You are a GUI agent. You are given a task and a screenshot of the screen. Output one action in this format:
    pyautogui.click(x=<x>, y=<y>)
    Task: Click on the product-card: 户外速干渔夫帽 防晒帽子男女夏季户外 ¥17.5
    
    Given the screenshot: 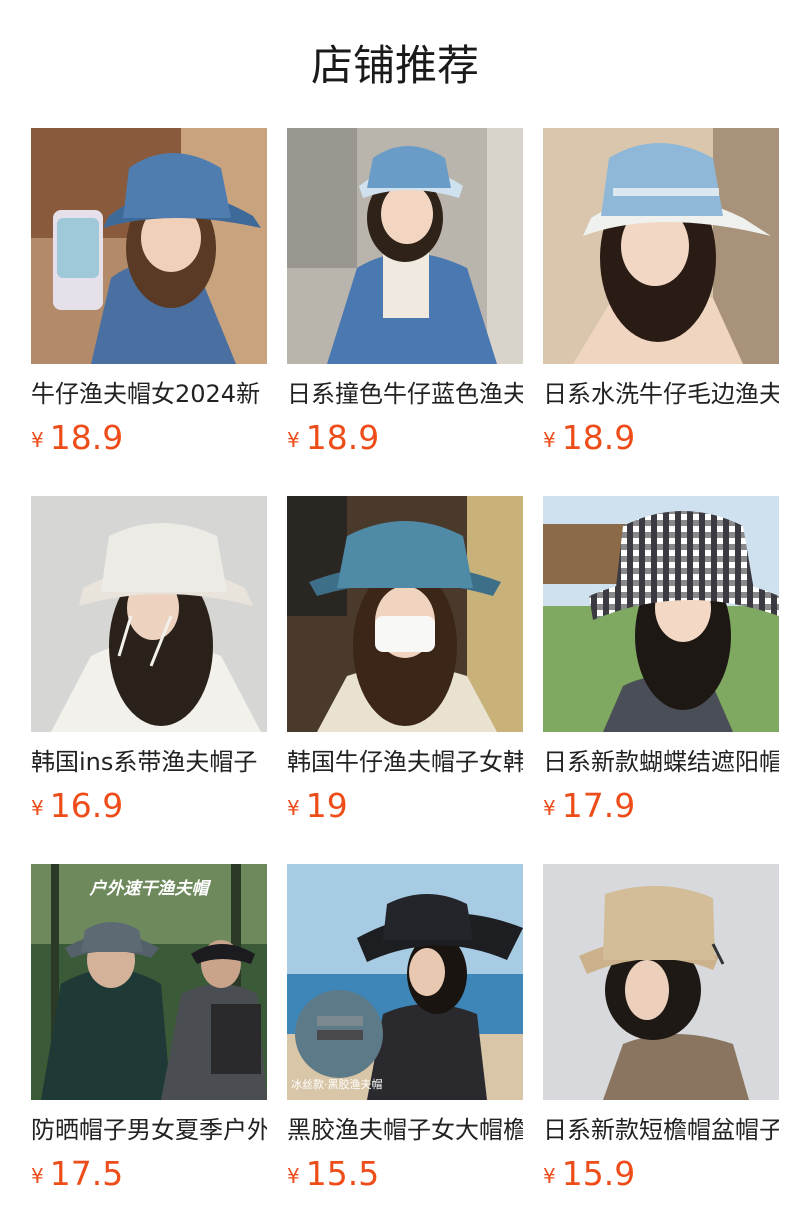 What is the action you would take?
    pyautogui.click(x=149, y=1048)
    